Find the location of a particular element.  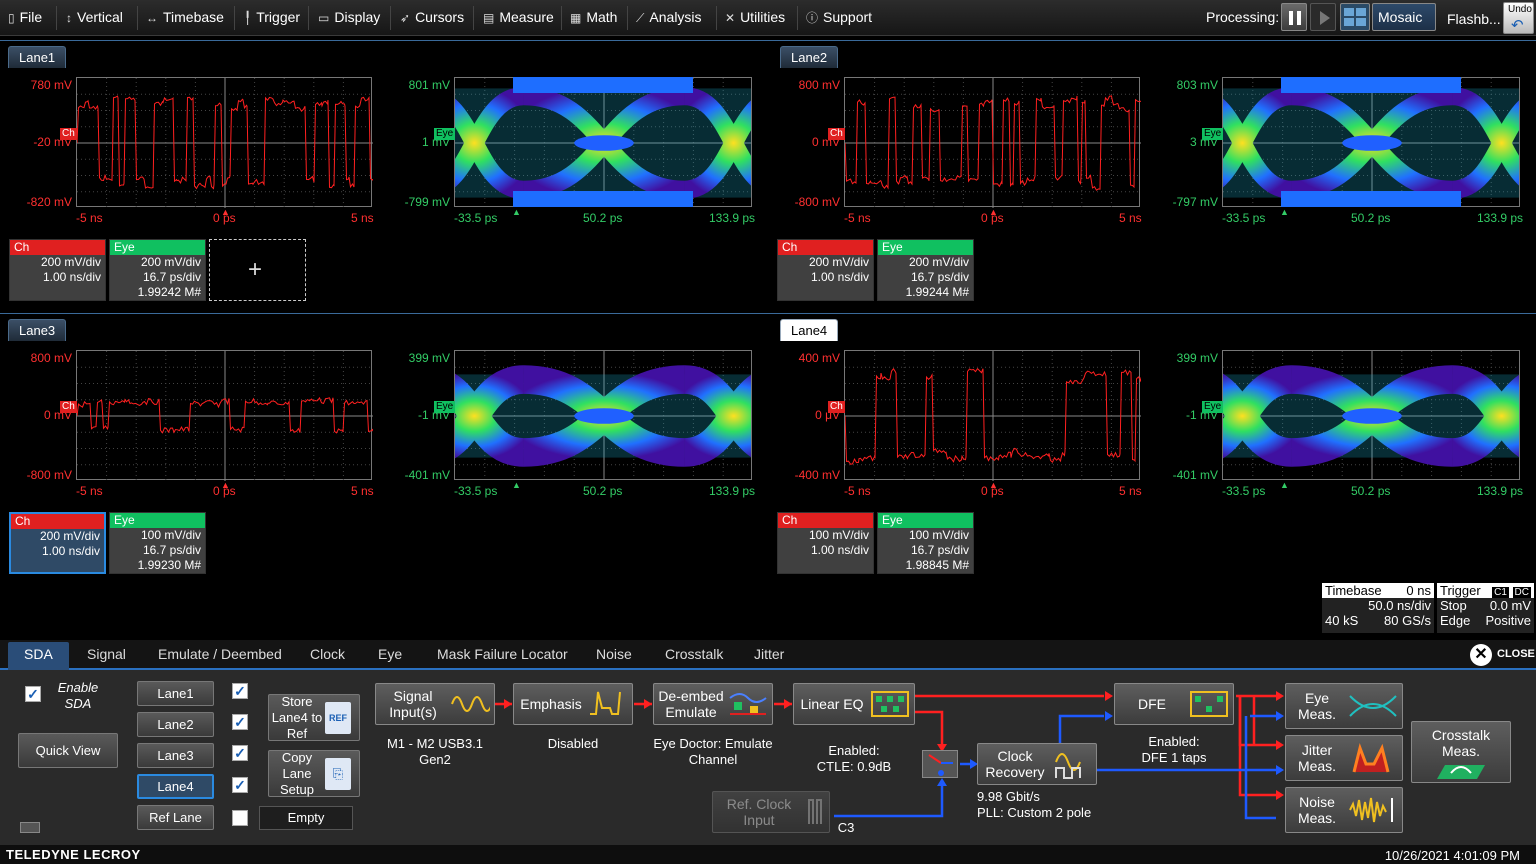

store-to-ref-button: Store Lane4 to Ref REF is located at coordinates (314, 717).